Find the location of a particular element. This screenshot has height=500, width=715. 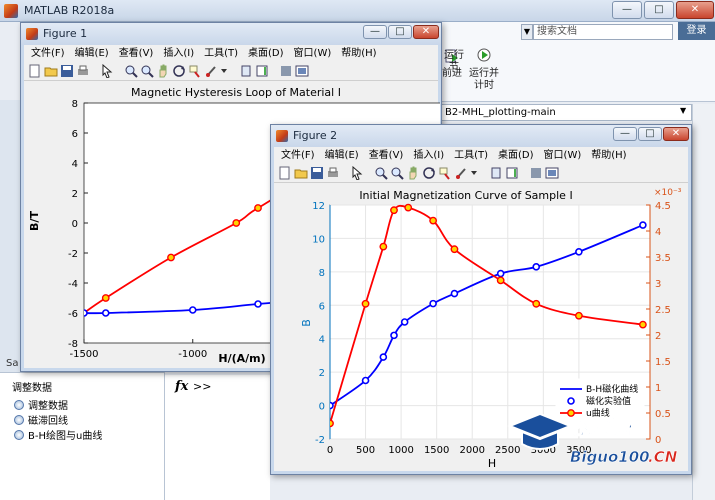

y-tick-label: -4 is located at coordinates (73, 284).